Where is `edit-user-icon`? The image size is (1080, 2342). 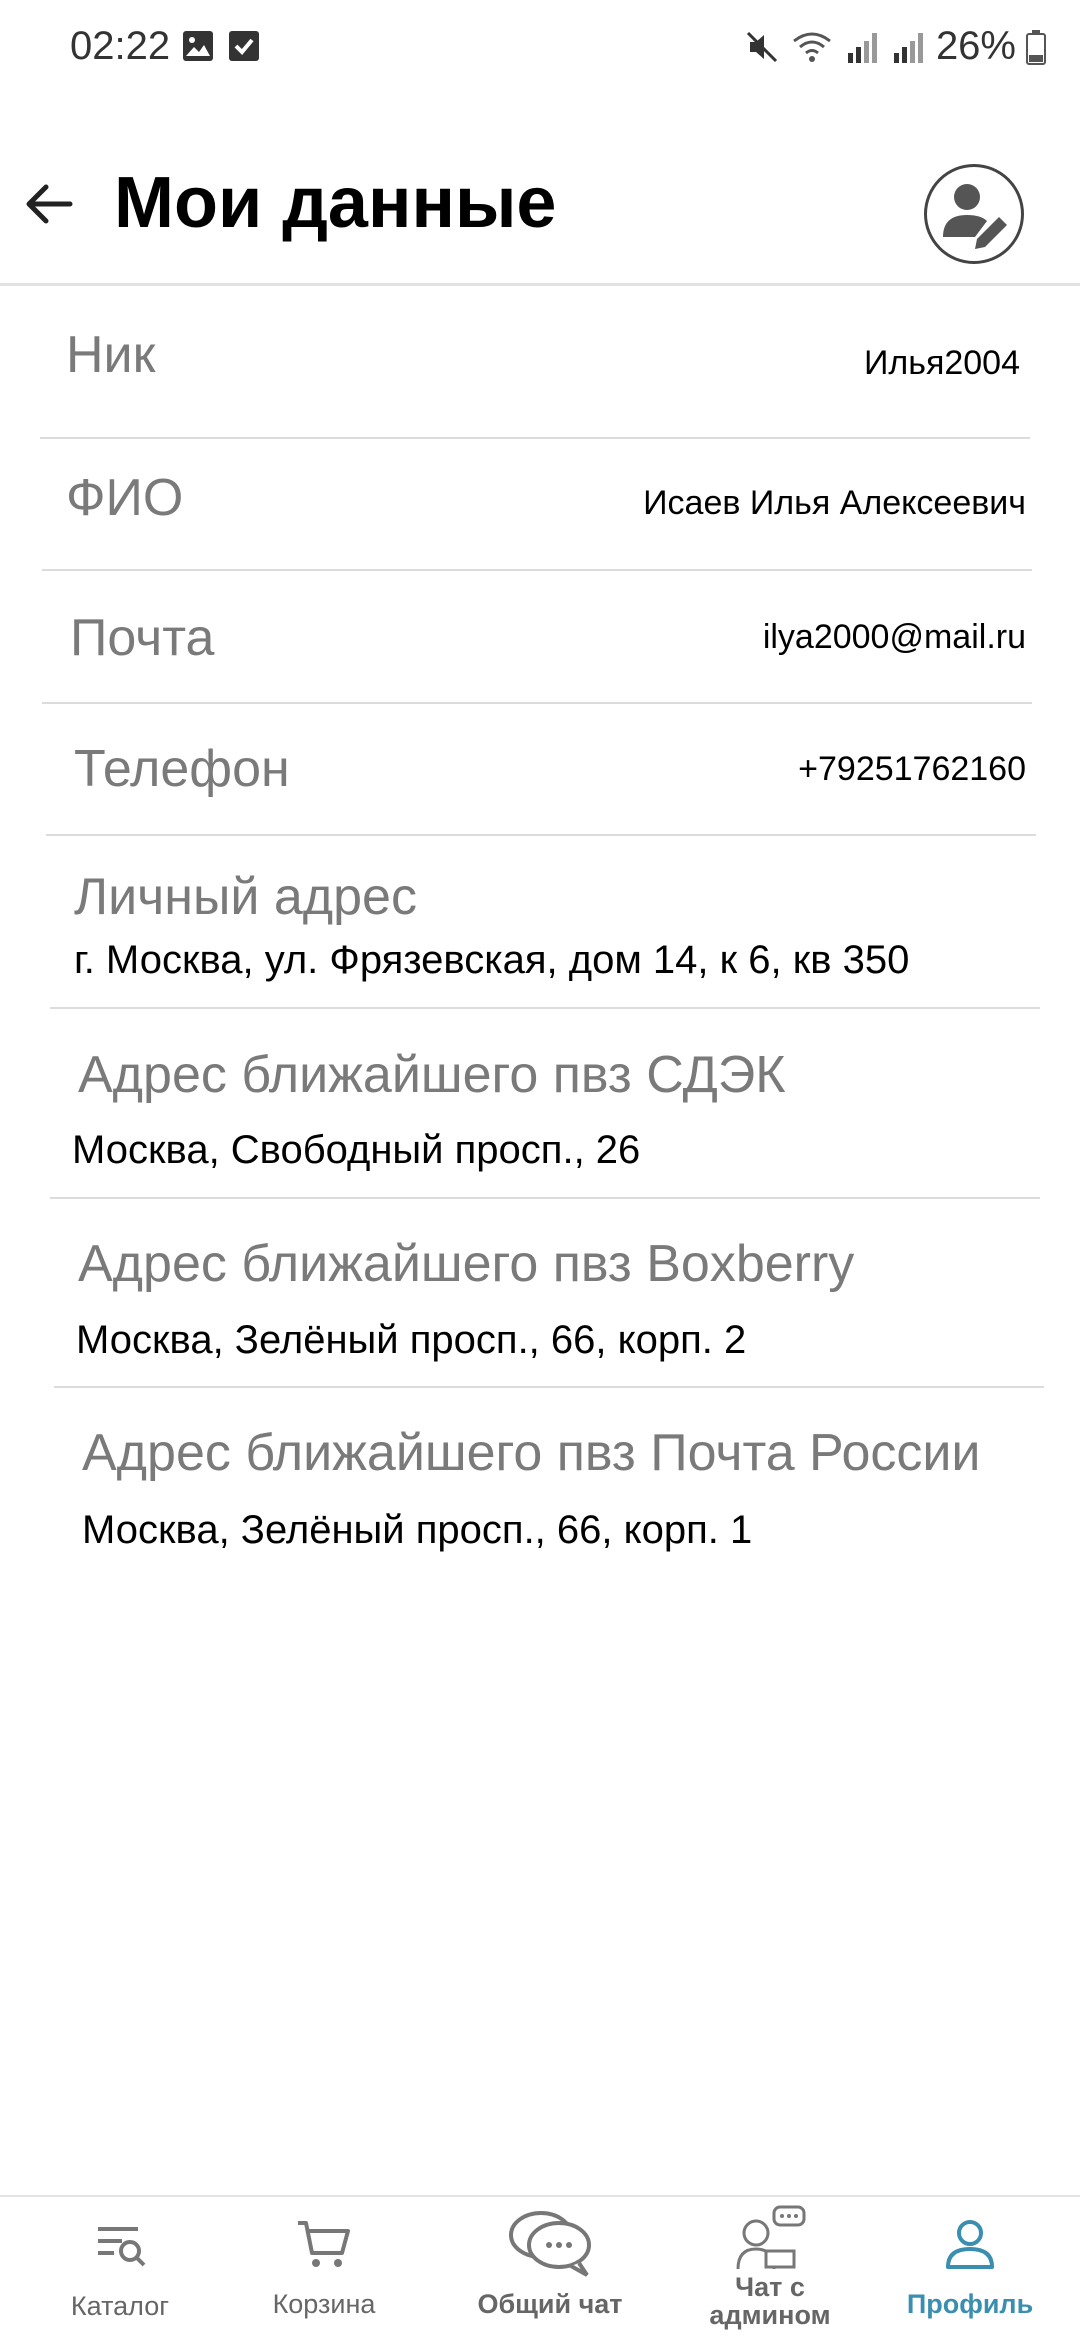 edit-user-icon is located at coordinates (975, 216).